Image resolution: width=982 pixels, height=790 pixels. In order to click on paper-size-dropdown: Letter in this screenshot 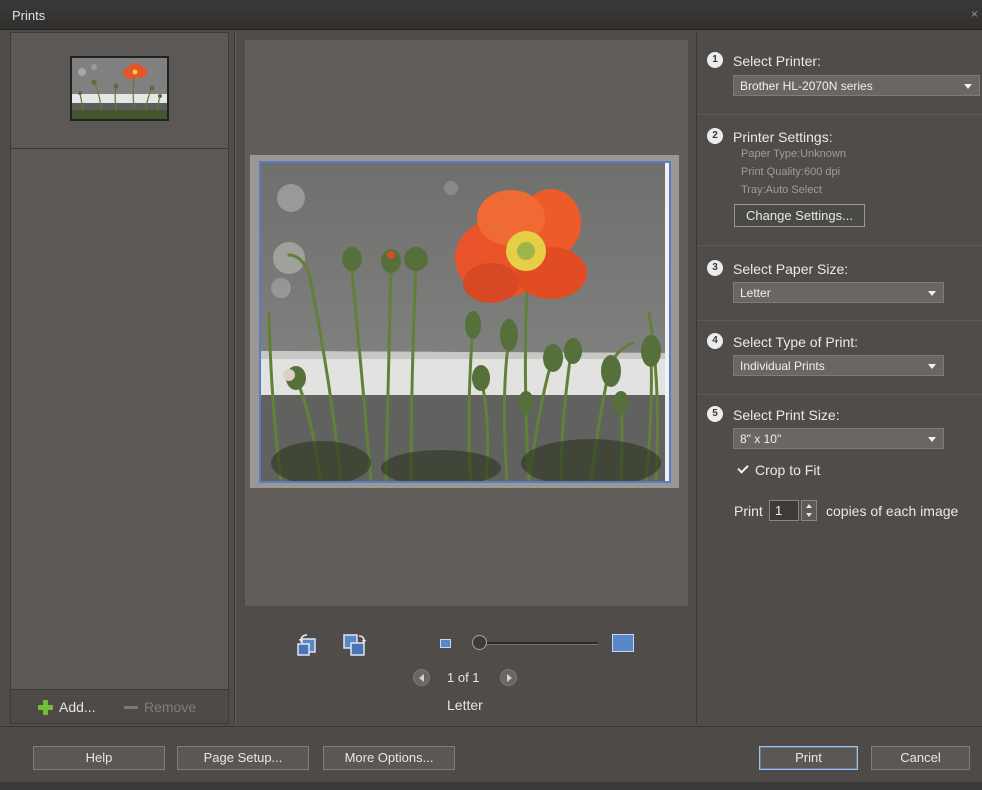, I will do `click(838, 292)`.